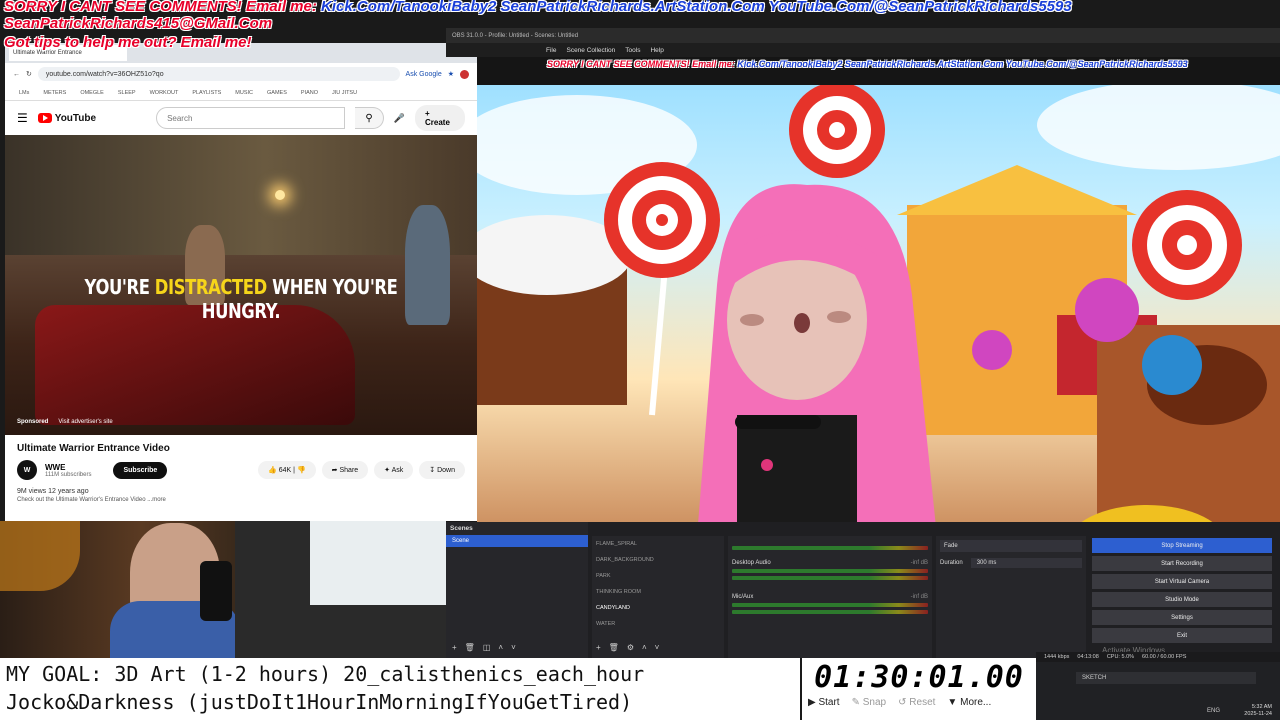 This screenshot has height=720, width=1280. Describe the element at coordinates (1182, 563) in the screenshot. I see `start-recording-button: Start Recording` at that location.